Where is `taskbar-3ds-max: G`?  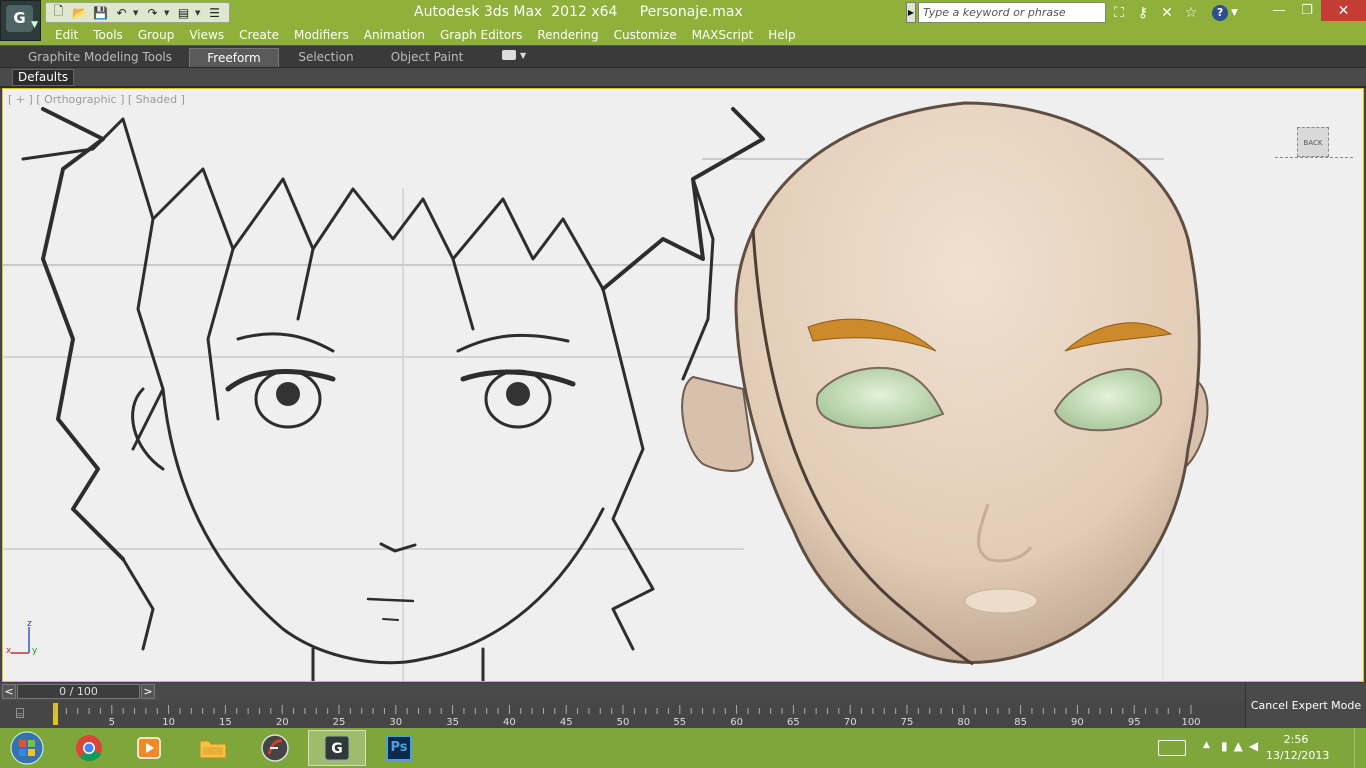 taskbar-3ds-max: G is located at coordinates (337, 748).